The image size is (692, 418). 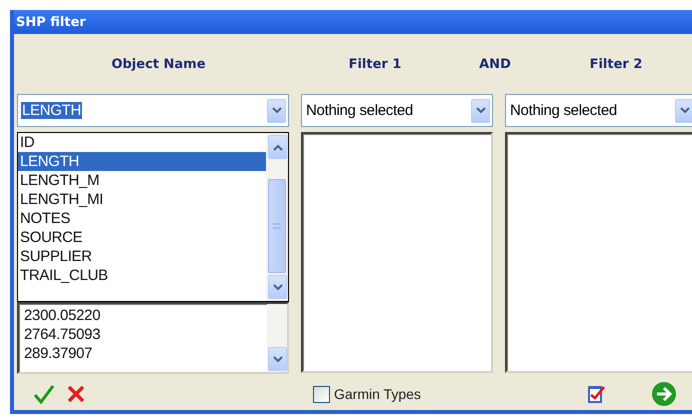 What do you see at coordinates (142, 237) in the screenshot?
I see `list-item: SOURCE` at bounding box center [142, 237].